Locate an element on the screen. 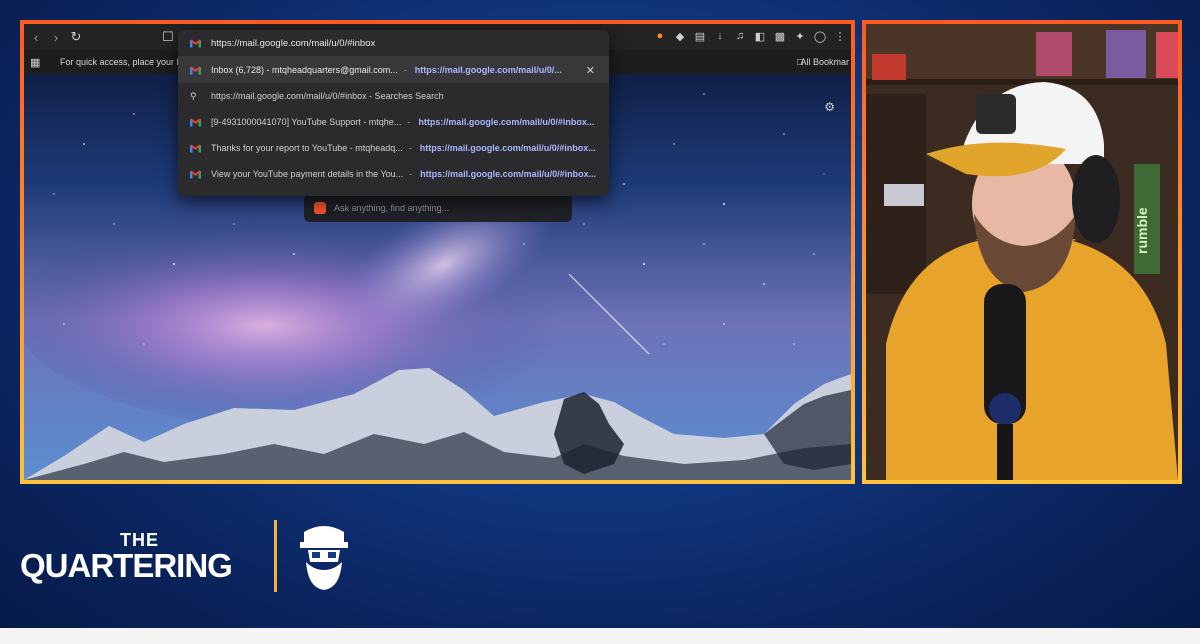  eagle-patch is located at coordinates (996, 114).